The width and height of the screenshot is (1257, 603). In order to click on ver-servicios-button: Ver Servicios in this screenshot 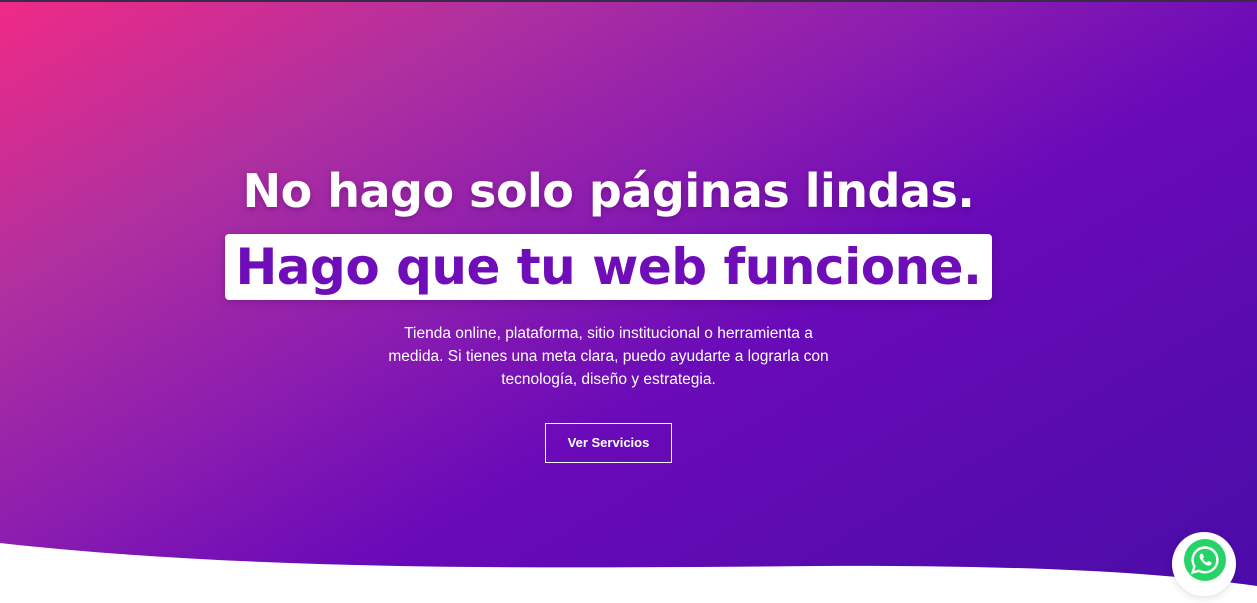, I will do `click(608, 443)`.